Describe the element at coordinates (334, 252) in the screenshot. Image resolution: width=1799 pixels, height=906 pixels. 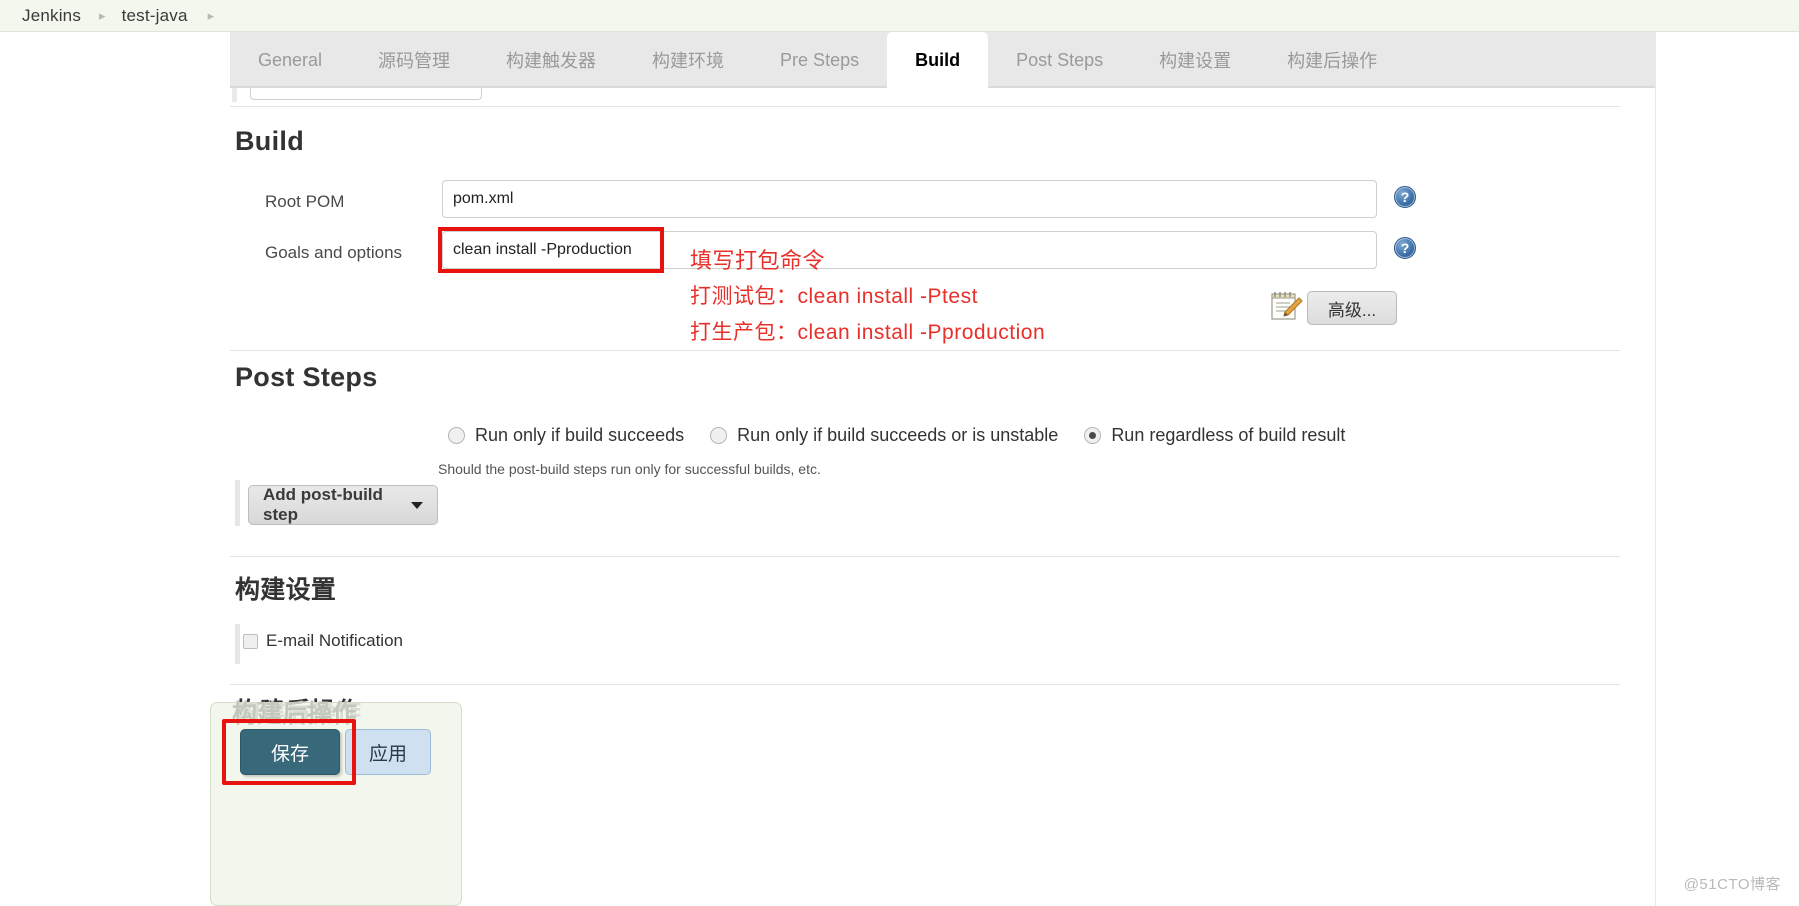
I see `goals-and-options-label: Goals and options` at that location.